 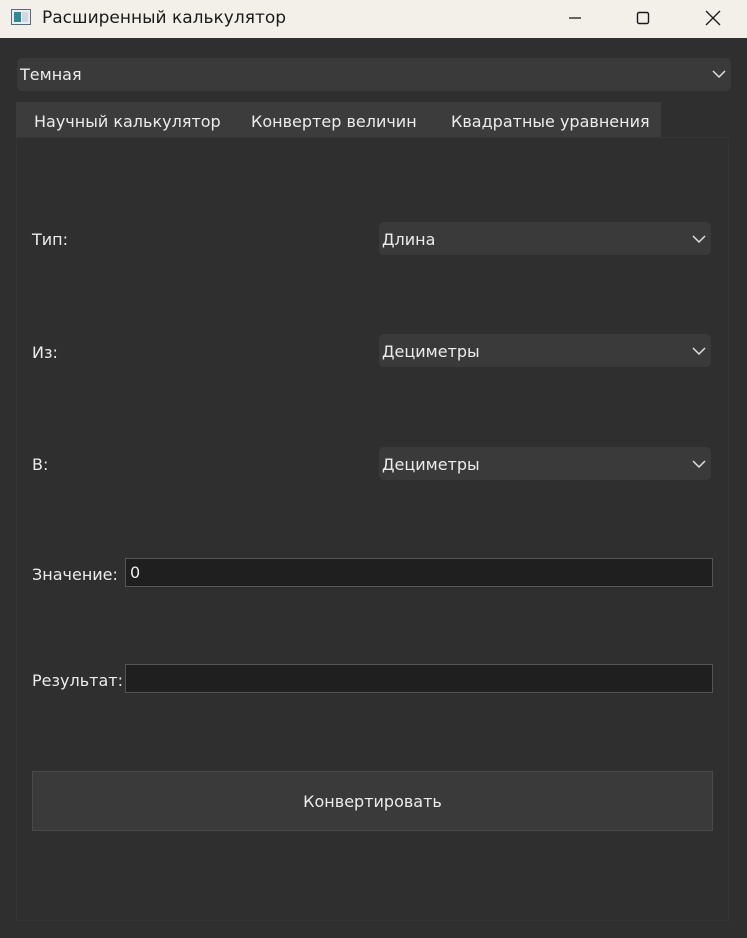 What do you see at coordinates (431, 351) in the screenshot?
I see `from-unit-value: Дециметры` at bounding box center [431, 351].